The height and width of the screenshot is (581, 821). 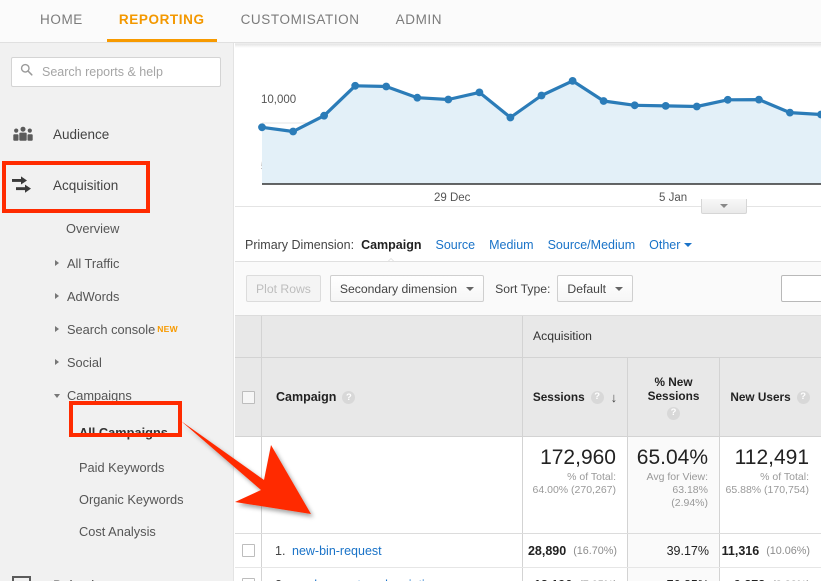 I want to click on sidebar-item-label-campaigns: Campaigns, so click(x=99, y=395).